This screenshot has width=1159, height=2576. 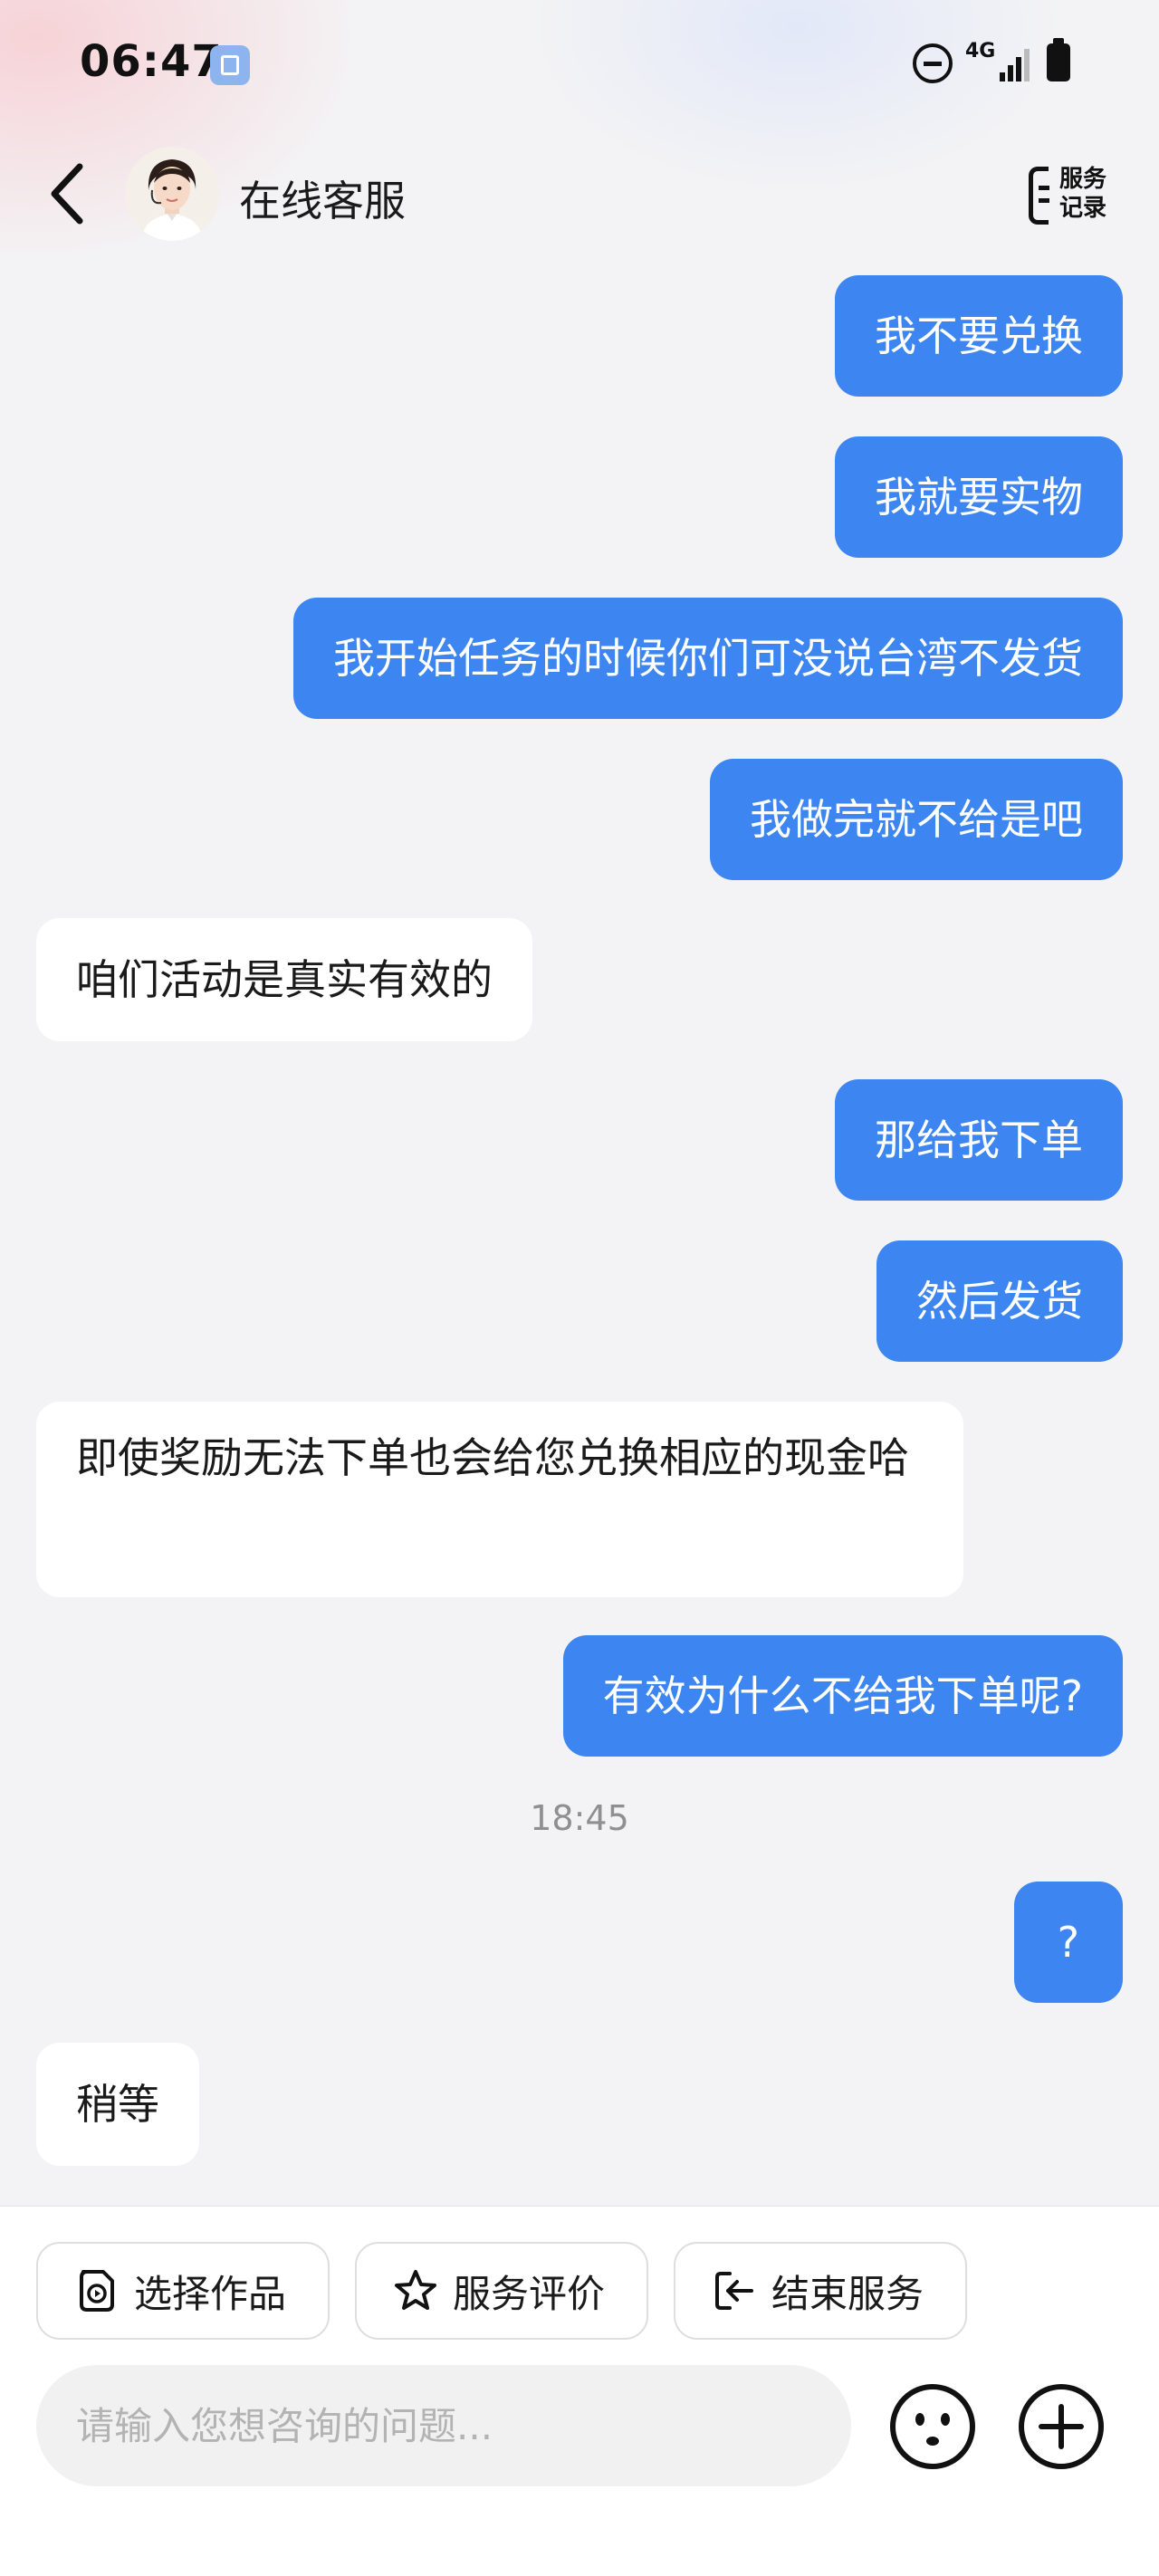 What do you see at coordinates (708, 658) in the screenshot?
I see `my-message-bubble: 我开始任务的时候你们可没说台湾不发货` at bounding box center [708, 658].